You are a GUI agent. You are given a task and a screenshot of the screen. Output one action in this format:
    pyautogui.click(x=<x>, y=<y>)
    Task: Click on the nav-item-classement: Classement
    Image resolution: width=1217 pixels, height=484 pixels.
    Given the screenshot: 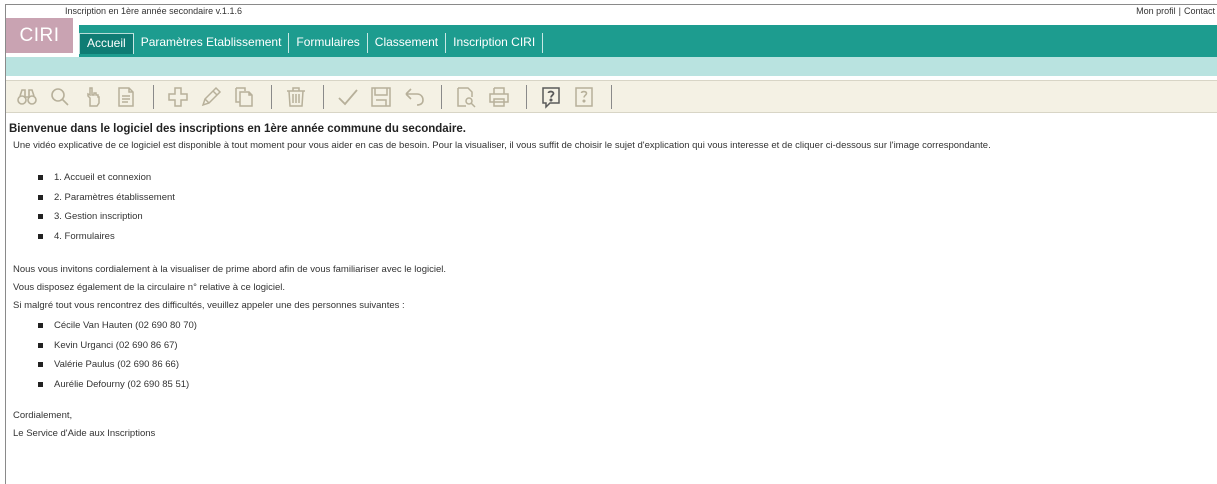 What is the action you would take?
    pyautogui.click(x=407, y=43)
    